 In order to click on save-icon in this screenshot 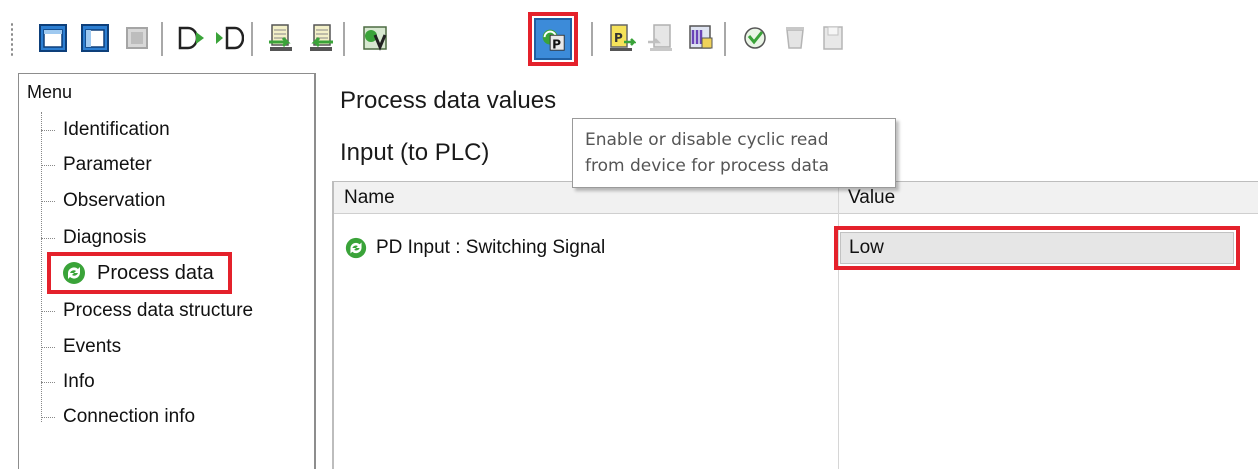, I will do `click(833, 38)`.